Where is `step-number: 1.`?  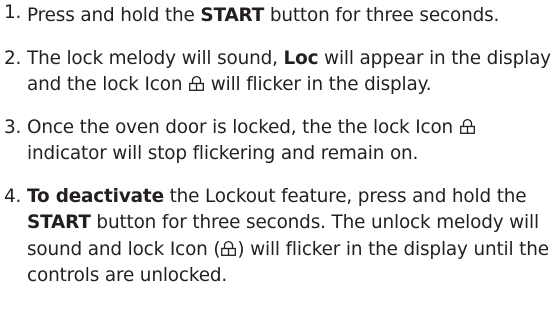 step-number: 1. is located at coordinates (13, 12).